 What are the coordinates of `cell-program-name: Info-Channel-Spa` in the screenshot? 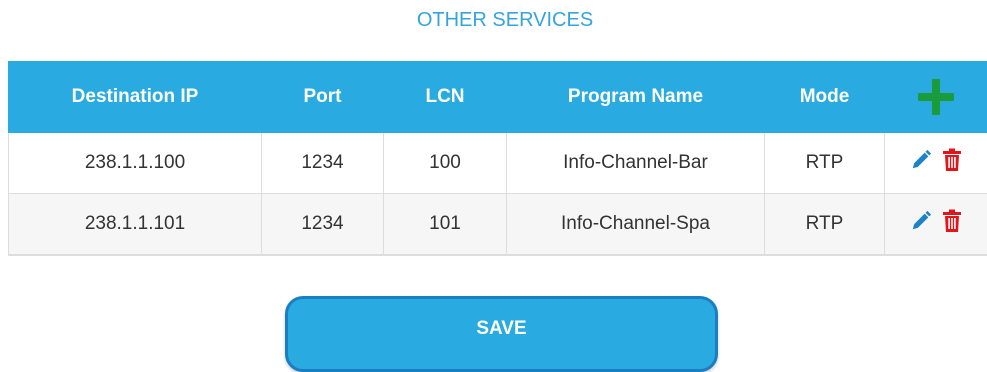 It's located at (636, 225).